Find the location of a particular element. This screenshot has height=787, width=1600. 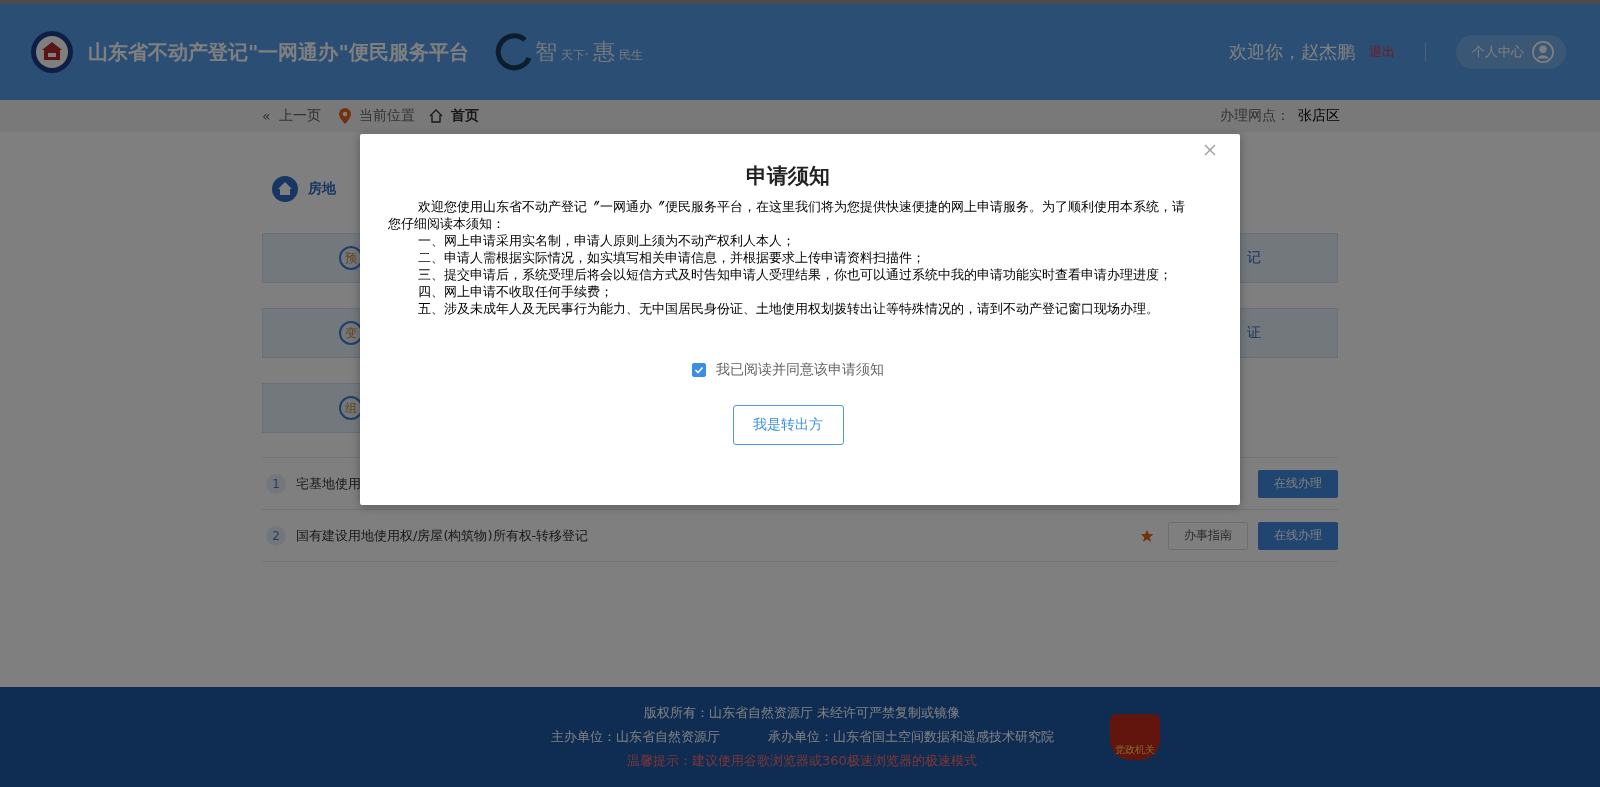

welcome-text: 欢迎你，赵杰鹏 is located at coordinates (1292, 52).